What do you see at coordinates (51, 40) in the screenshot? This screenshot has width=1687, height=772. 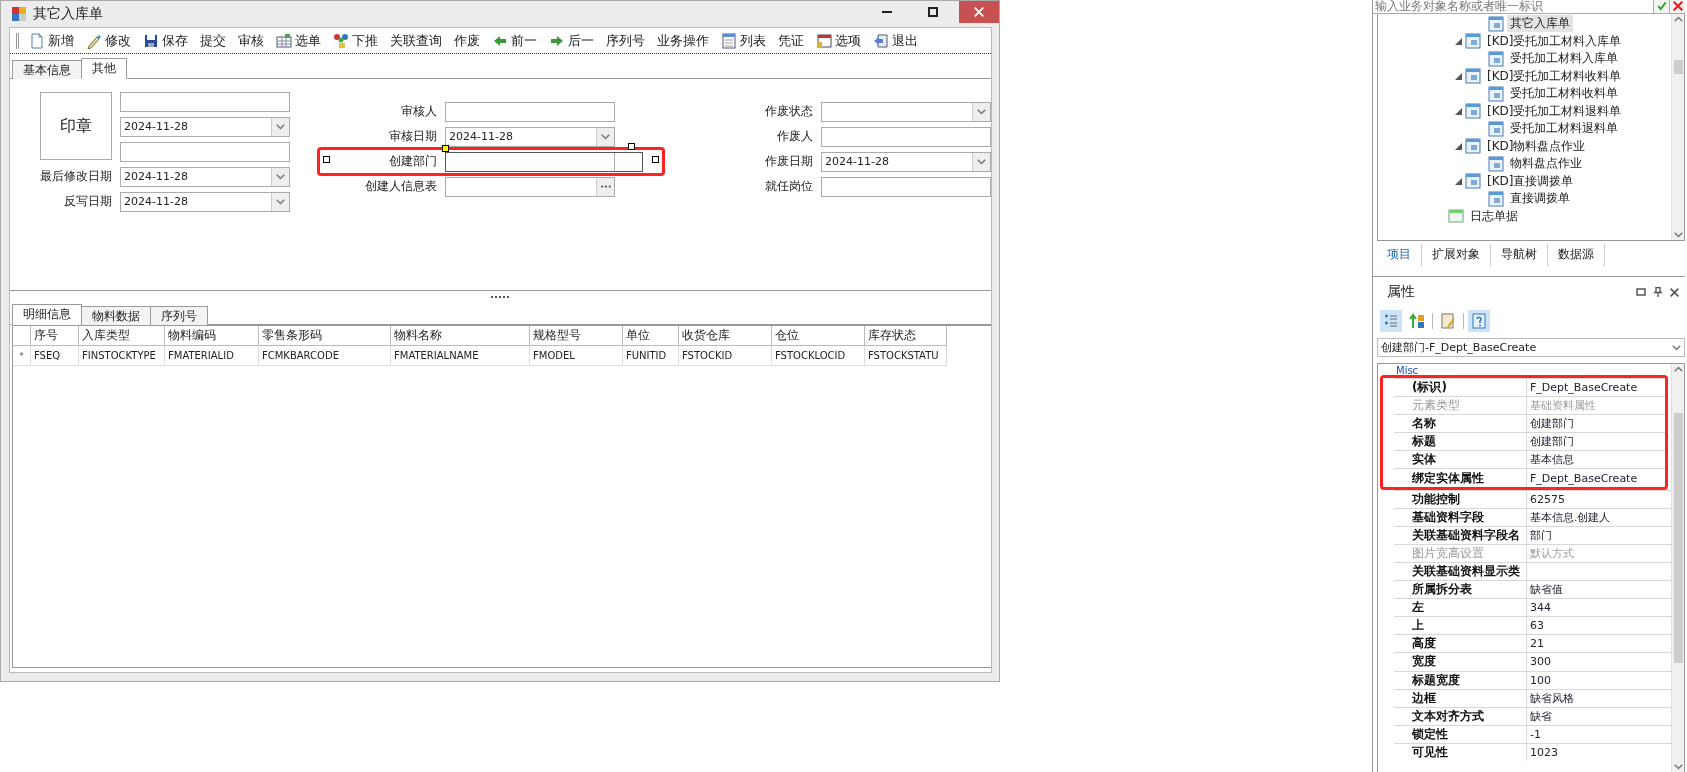 I see `toolbar-button: 新增` at bounding box center [51, 40].